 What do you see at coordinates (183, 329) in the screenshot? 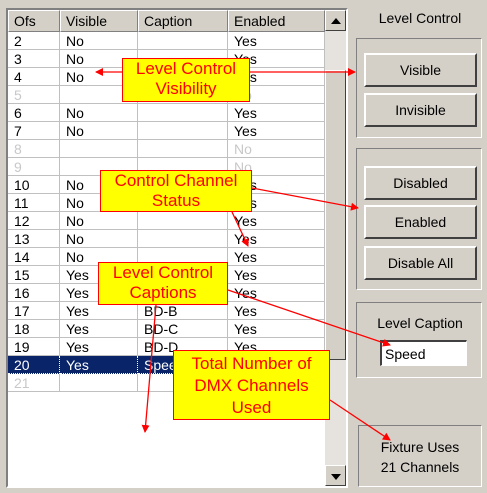
I see `cell-caption: BD-C` at bounding box center [183, 329].